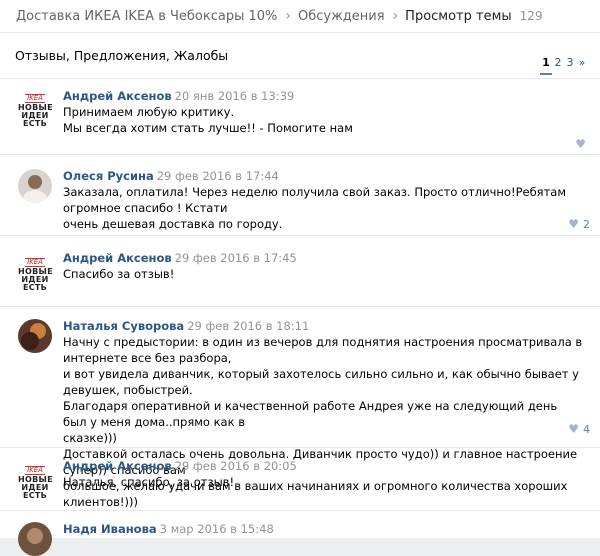 The width and height of the screenshot is (600, 556). I want to click on author-name: Наталья Суворова, so click(123, 326).